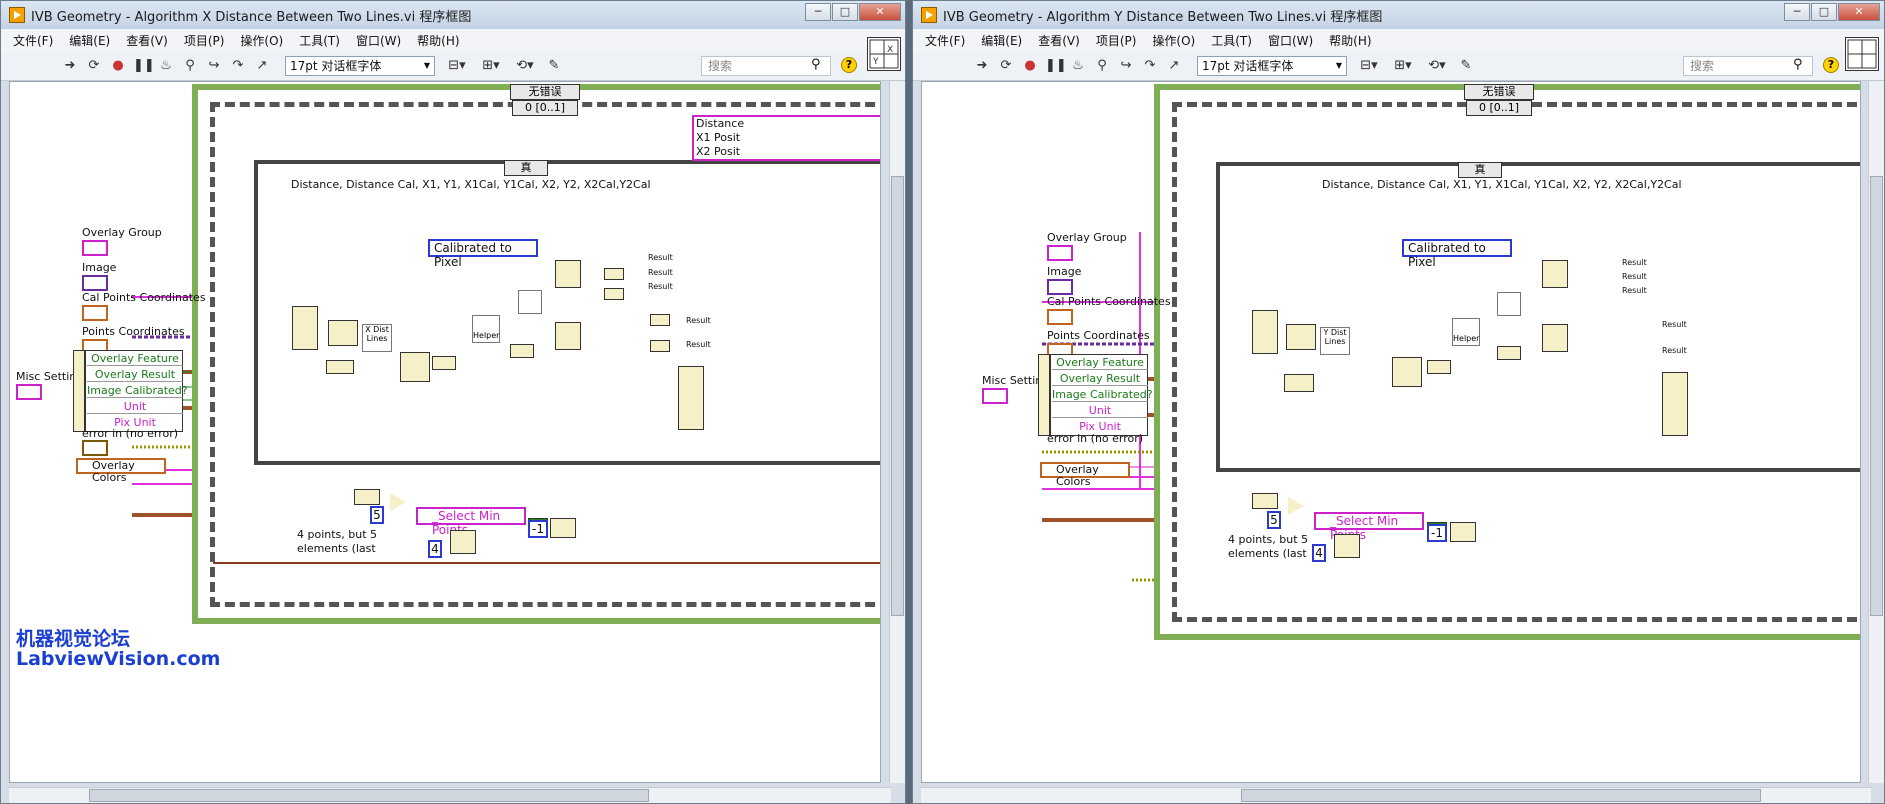  I want to click on image-terminal, so click(95, 283).